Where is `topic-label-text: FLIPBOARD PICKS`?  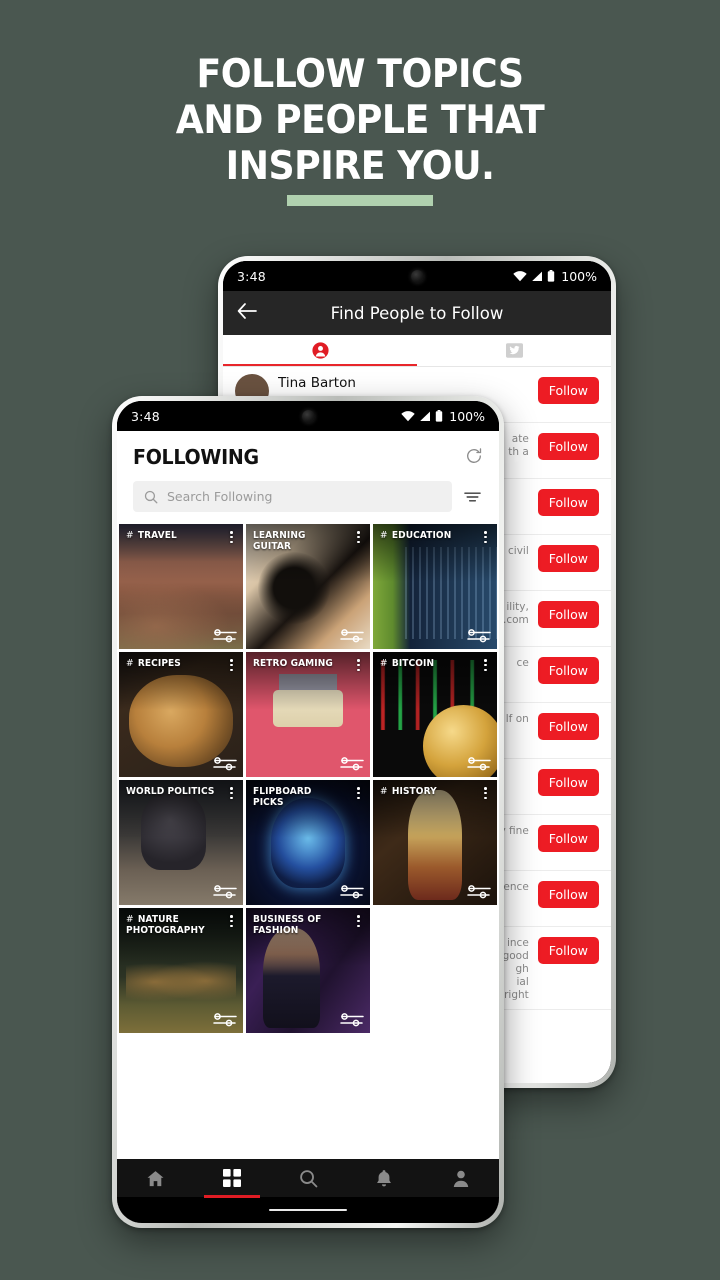
topic-label-text: FLIPBOARD PICKS is located at coordinates (282, 797).